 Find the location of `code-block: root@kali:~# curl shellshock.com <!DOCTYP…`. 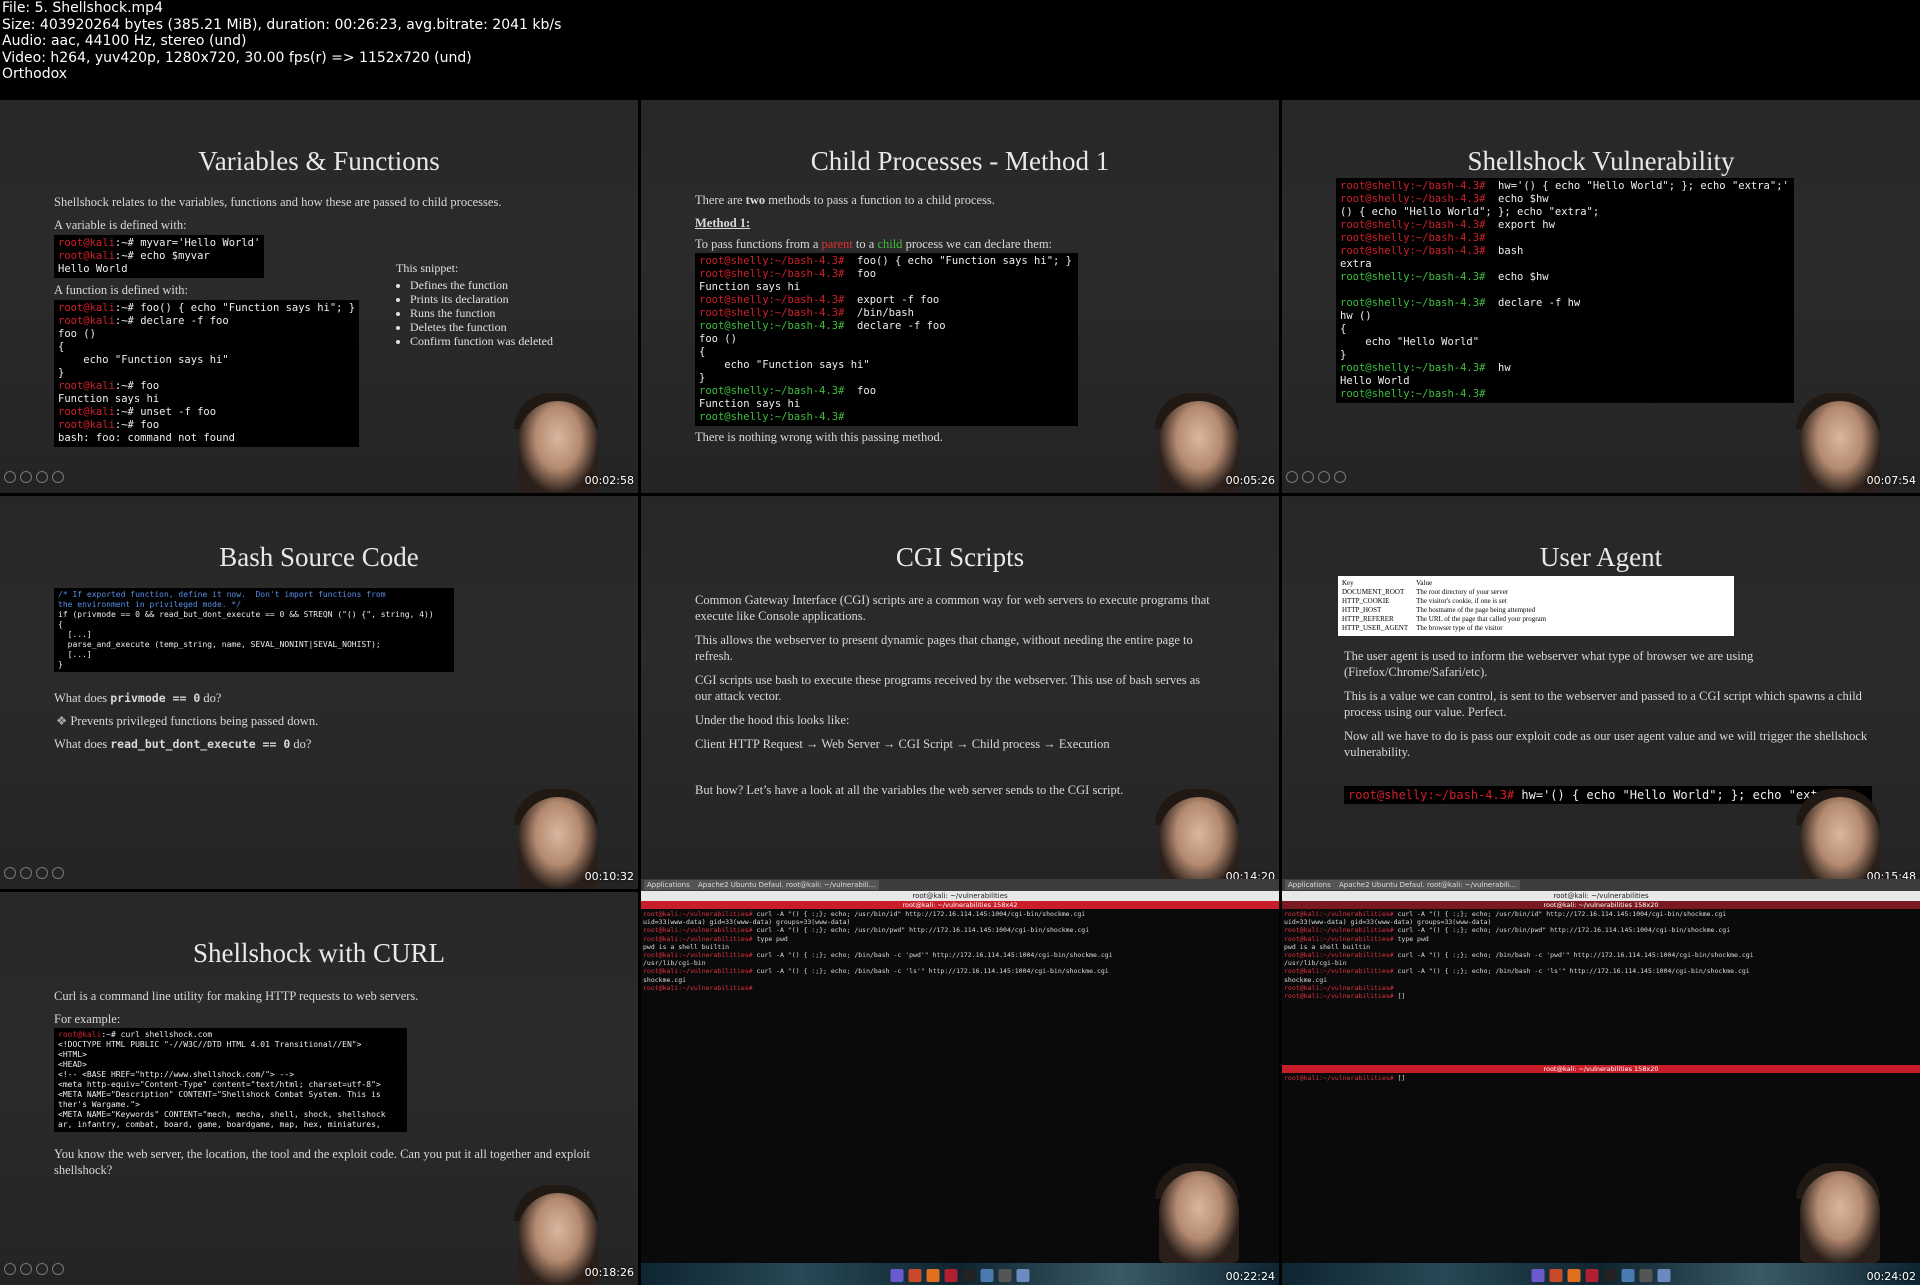

code-block: root@kali:~# curl shellshock.com <!DOCTYP… is located at coordinates (230, 1080).